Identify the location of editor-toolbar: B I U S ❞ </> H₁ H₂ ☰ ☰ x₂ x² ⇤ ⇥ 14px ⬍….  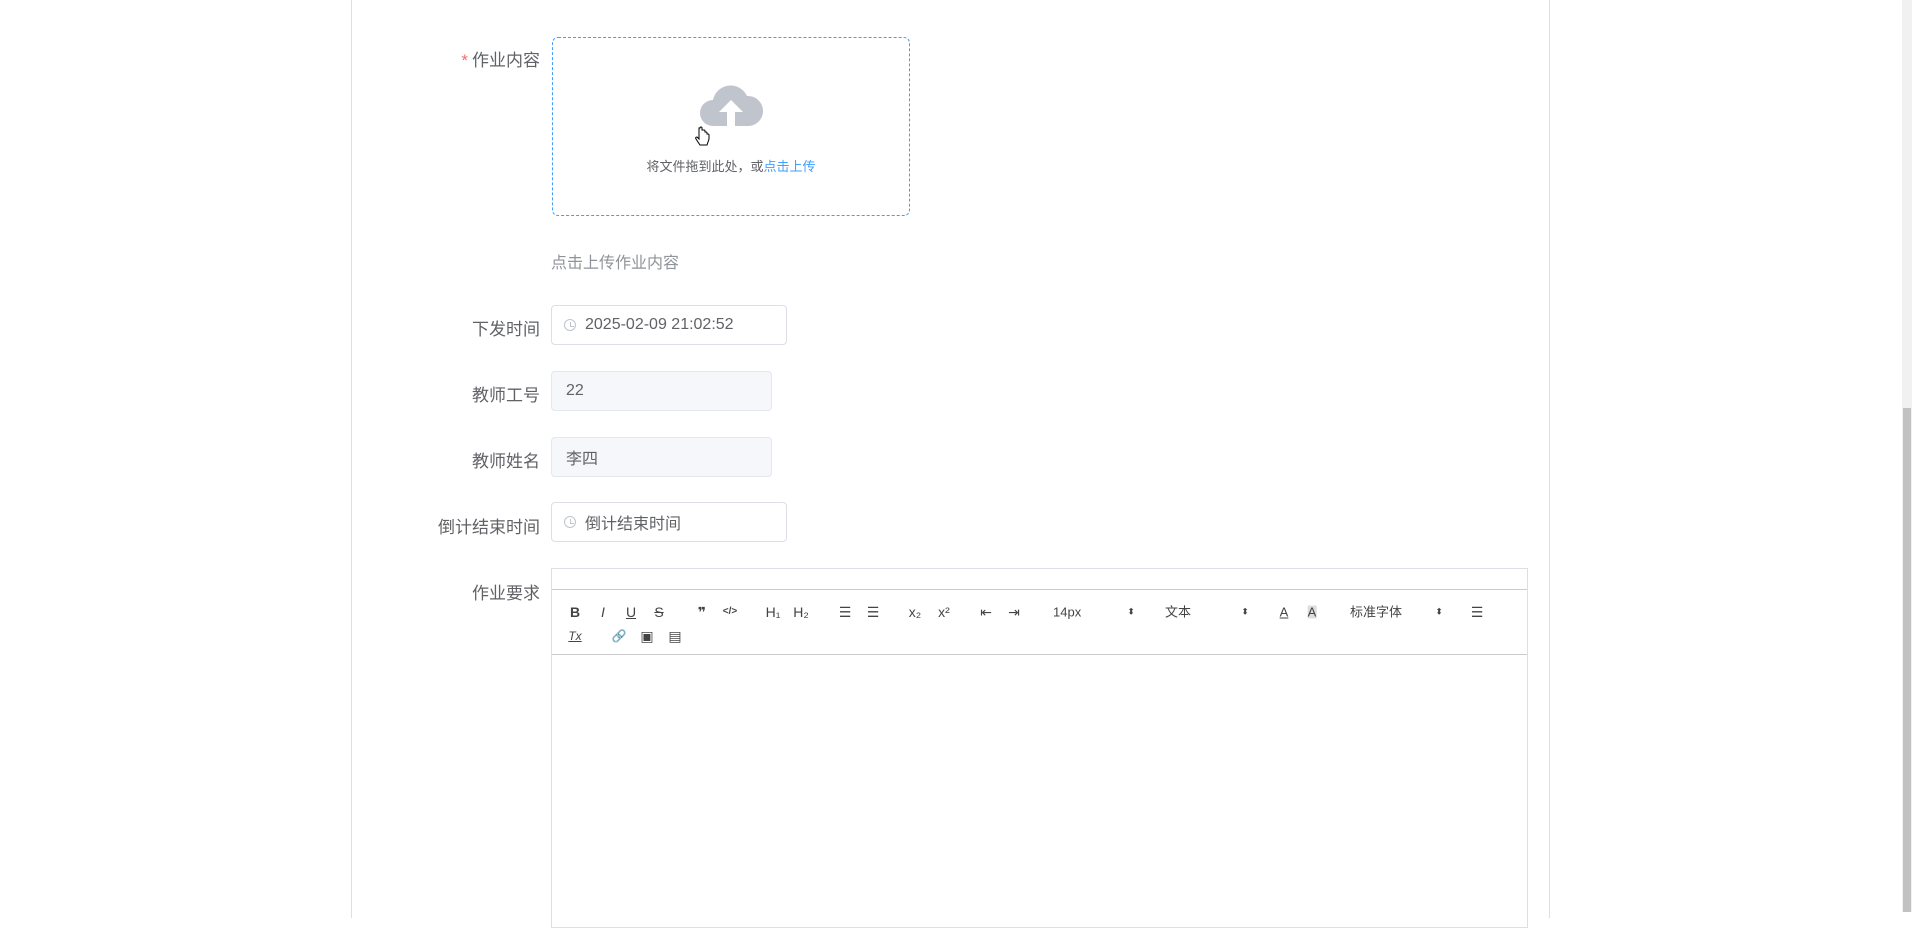
(1039, 622).